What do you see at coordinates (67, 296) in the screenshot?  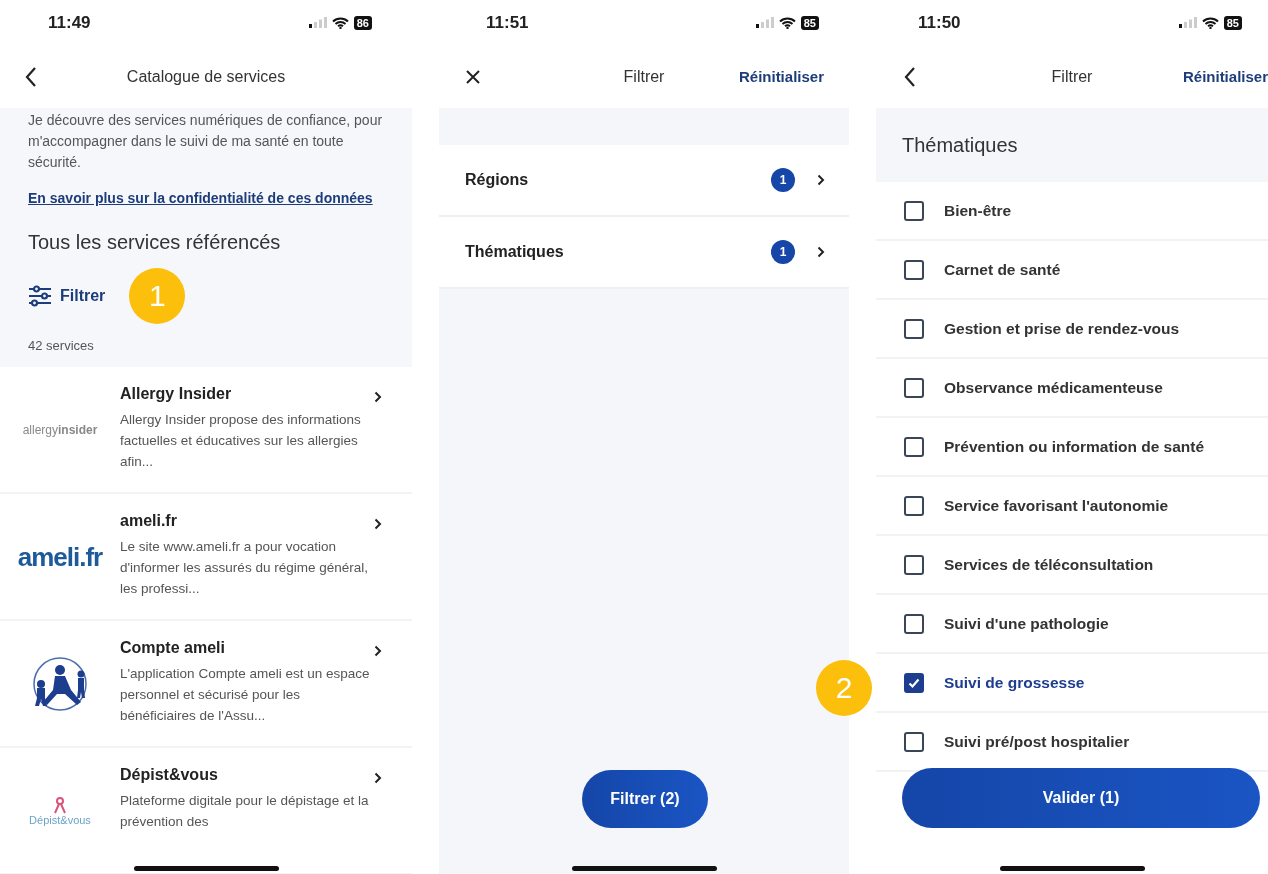 I see `filter-button: Filtrer` at bounding box center [67, 296].